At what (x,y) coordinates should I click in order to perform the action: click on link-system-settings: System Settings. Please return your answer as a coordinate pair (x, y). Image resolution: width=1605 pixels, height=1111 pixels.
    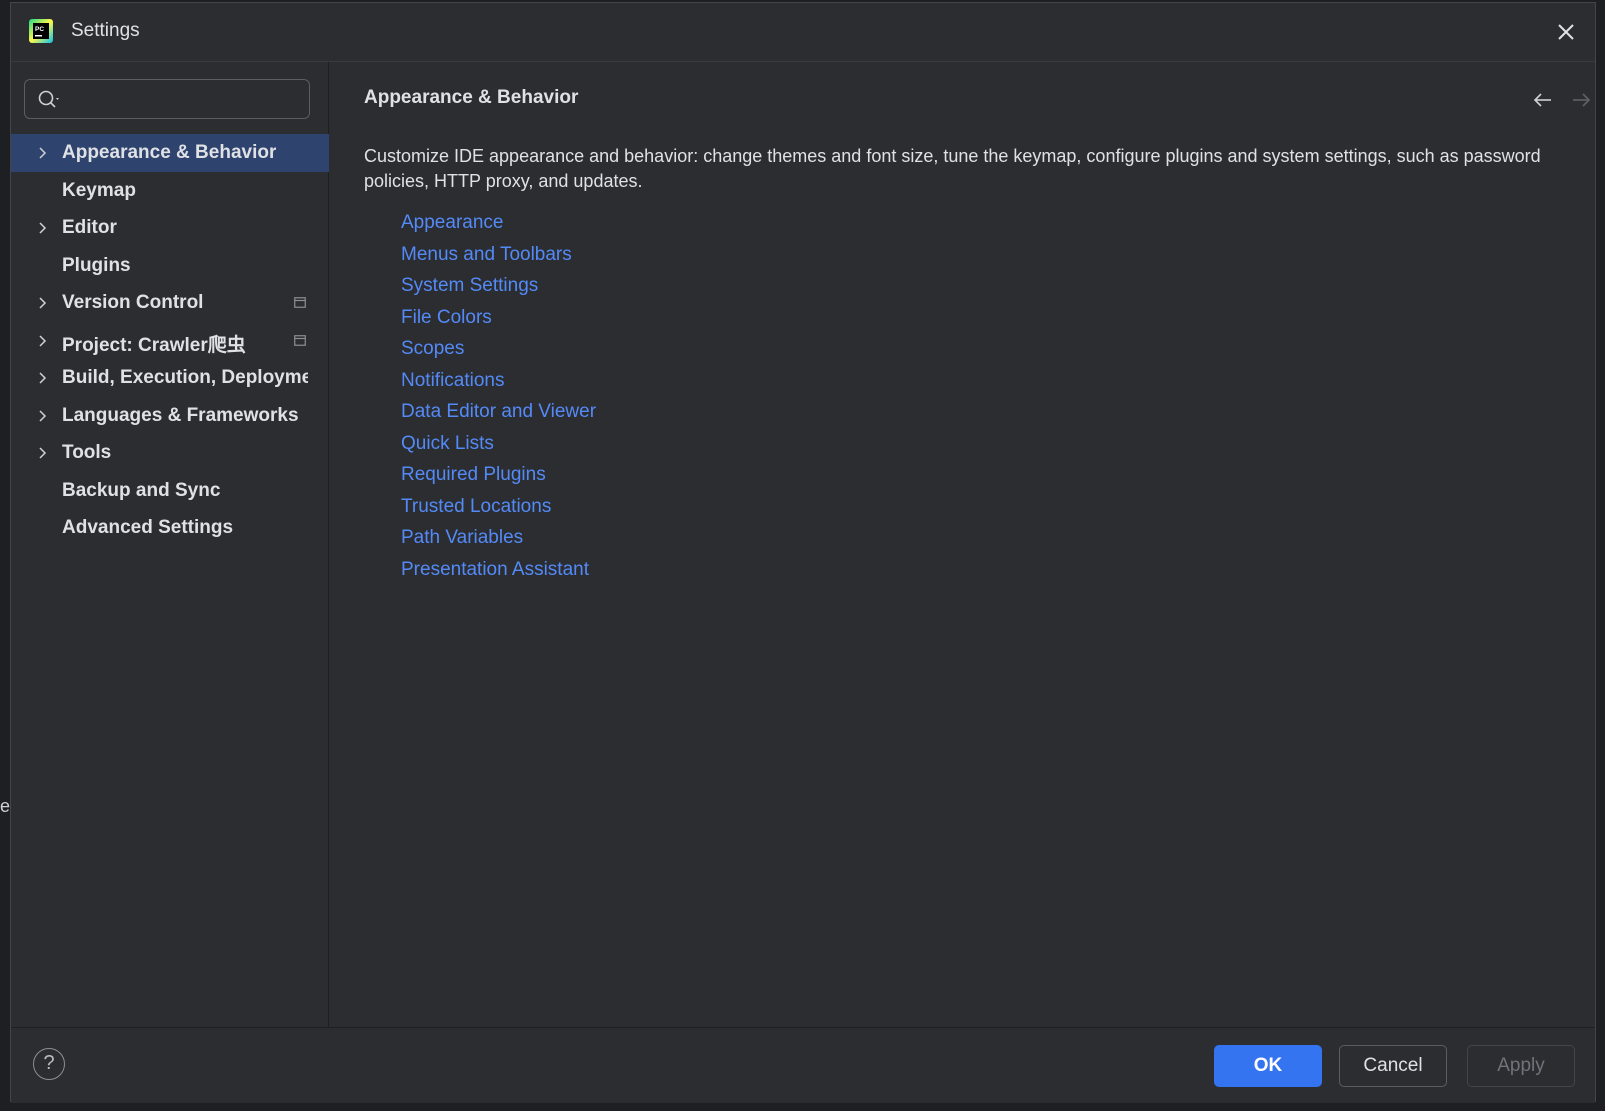
    Looking at the image, I should click on (498, 286).